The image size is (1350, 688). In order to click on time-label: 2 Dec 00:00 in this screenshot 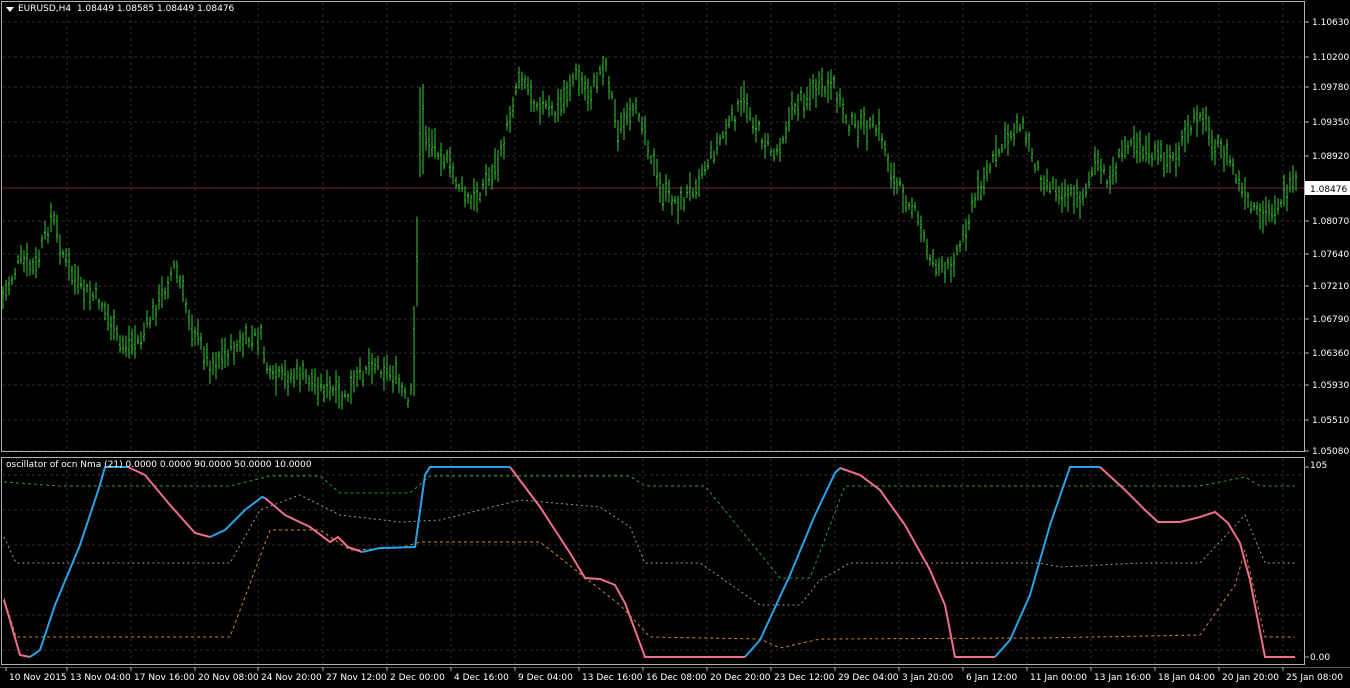, I will do `click(417, 678)`.